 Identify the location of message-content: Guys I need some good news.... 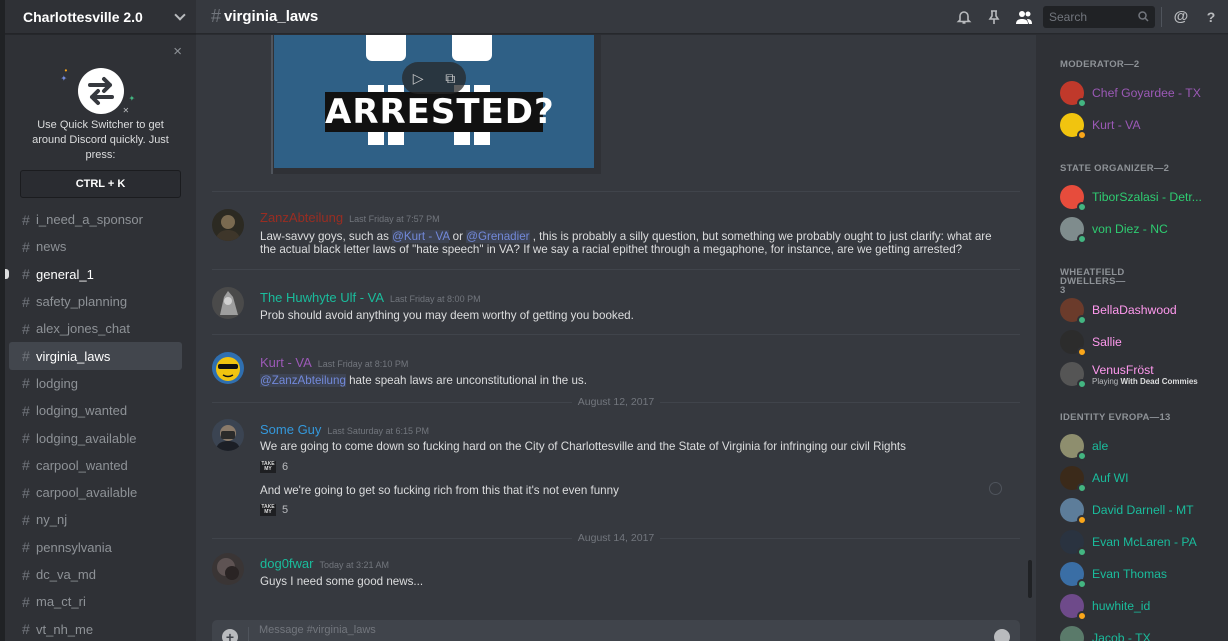
(342, 581).